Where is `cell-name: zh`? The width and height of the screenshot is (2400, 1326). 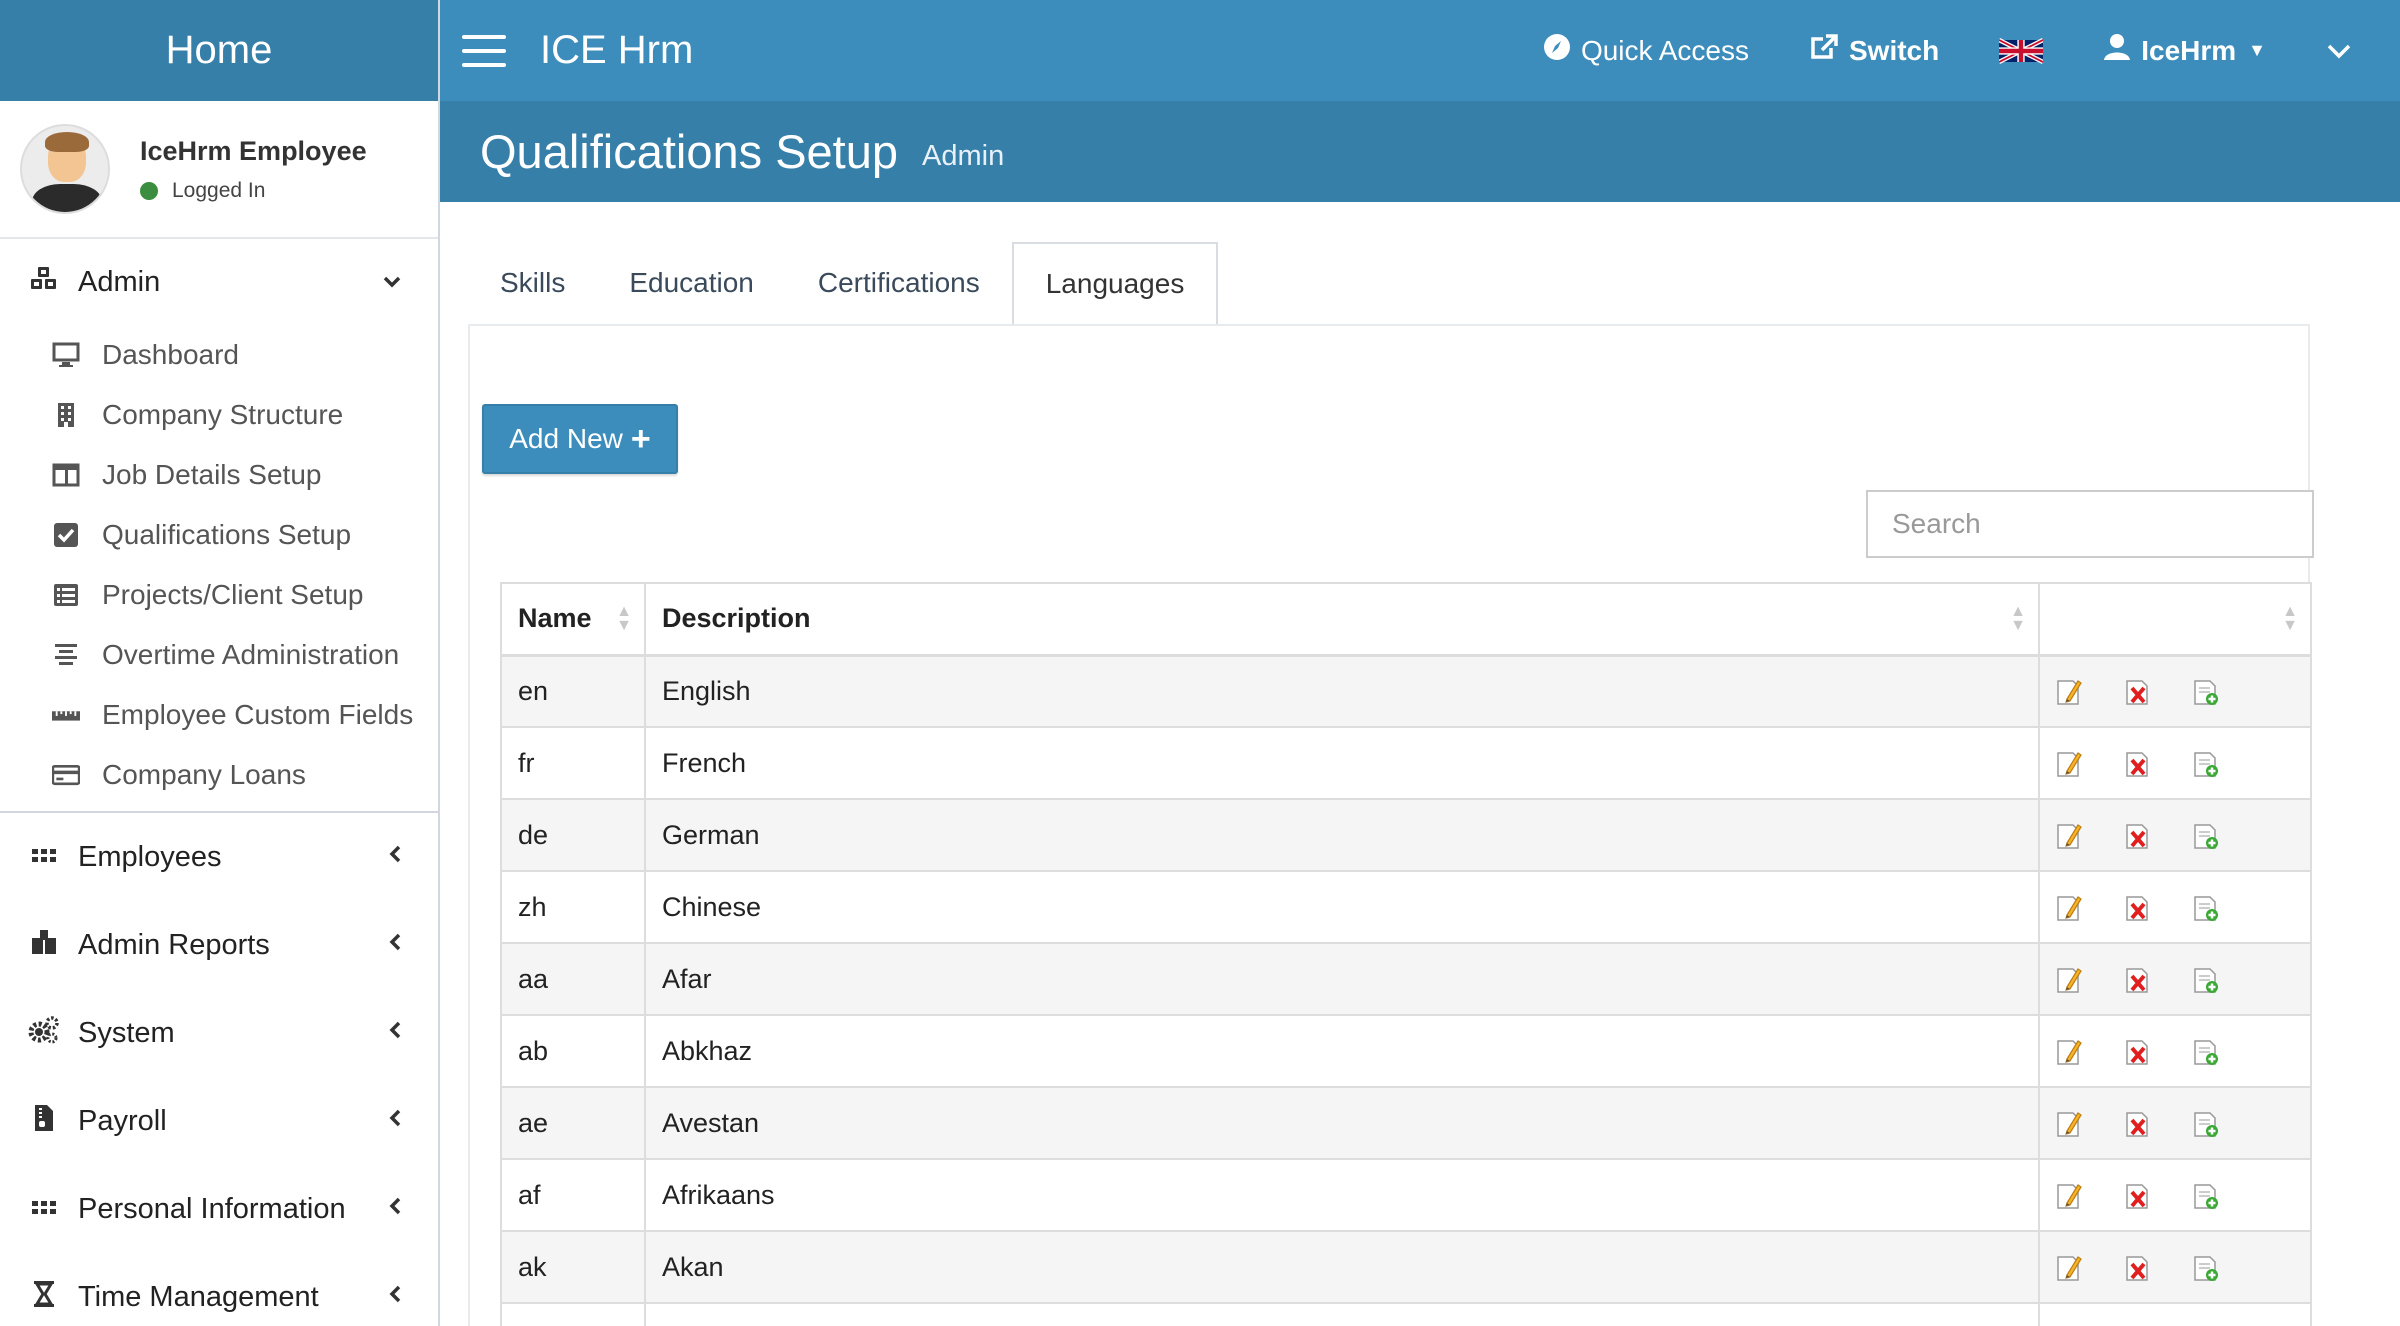 cell-name: zh is located at coordinates (573, 907).